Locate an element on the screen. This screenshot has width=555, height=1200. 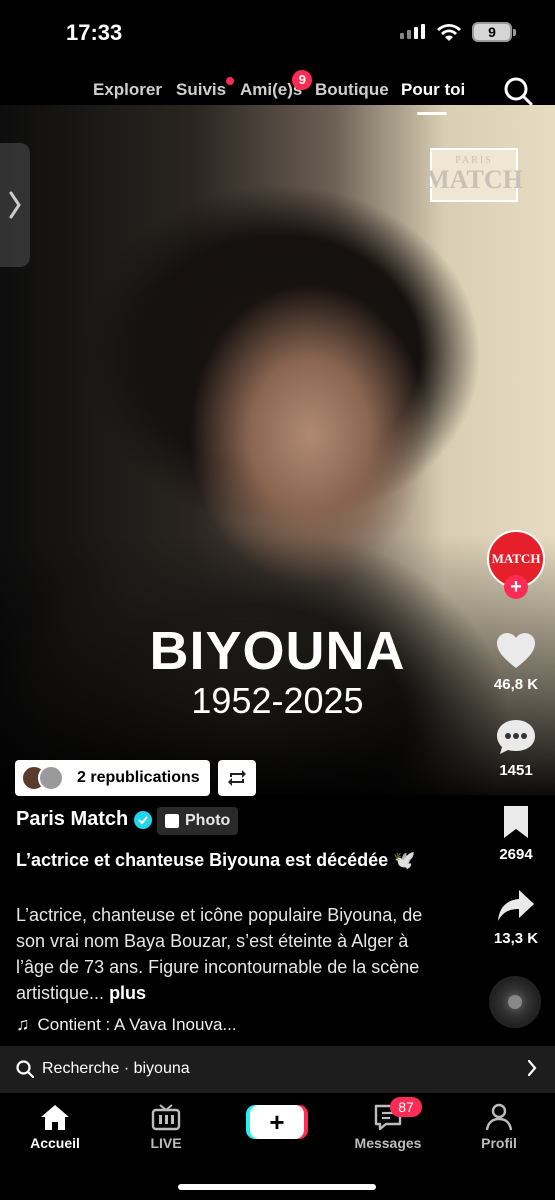
avatar is located at coordinates (51, 778).